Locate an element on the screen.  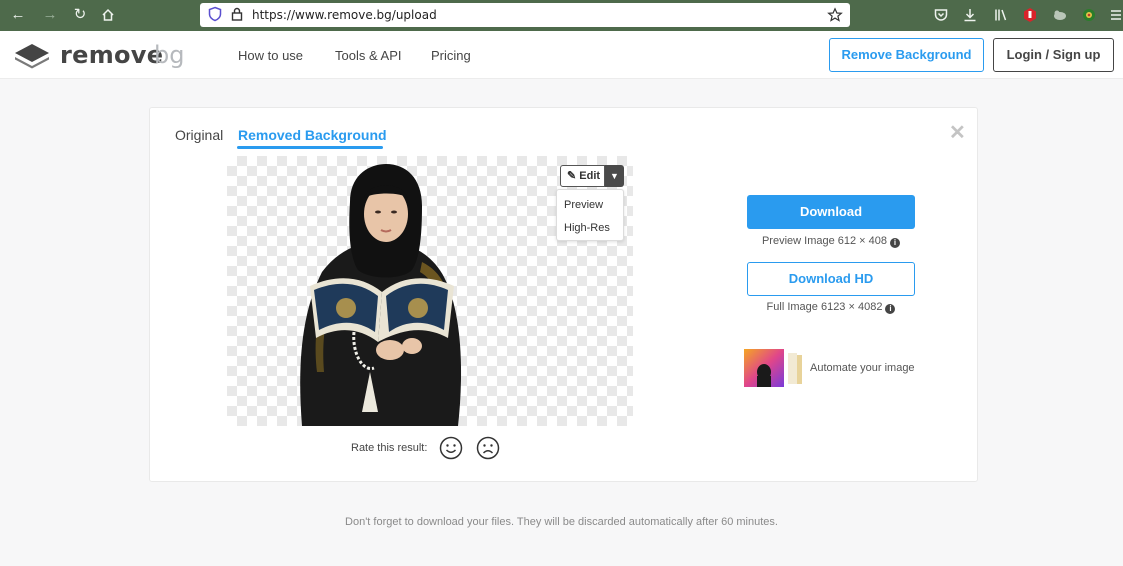
reload-icon: ↻ is located at coordinates (80, 15).